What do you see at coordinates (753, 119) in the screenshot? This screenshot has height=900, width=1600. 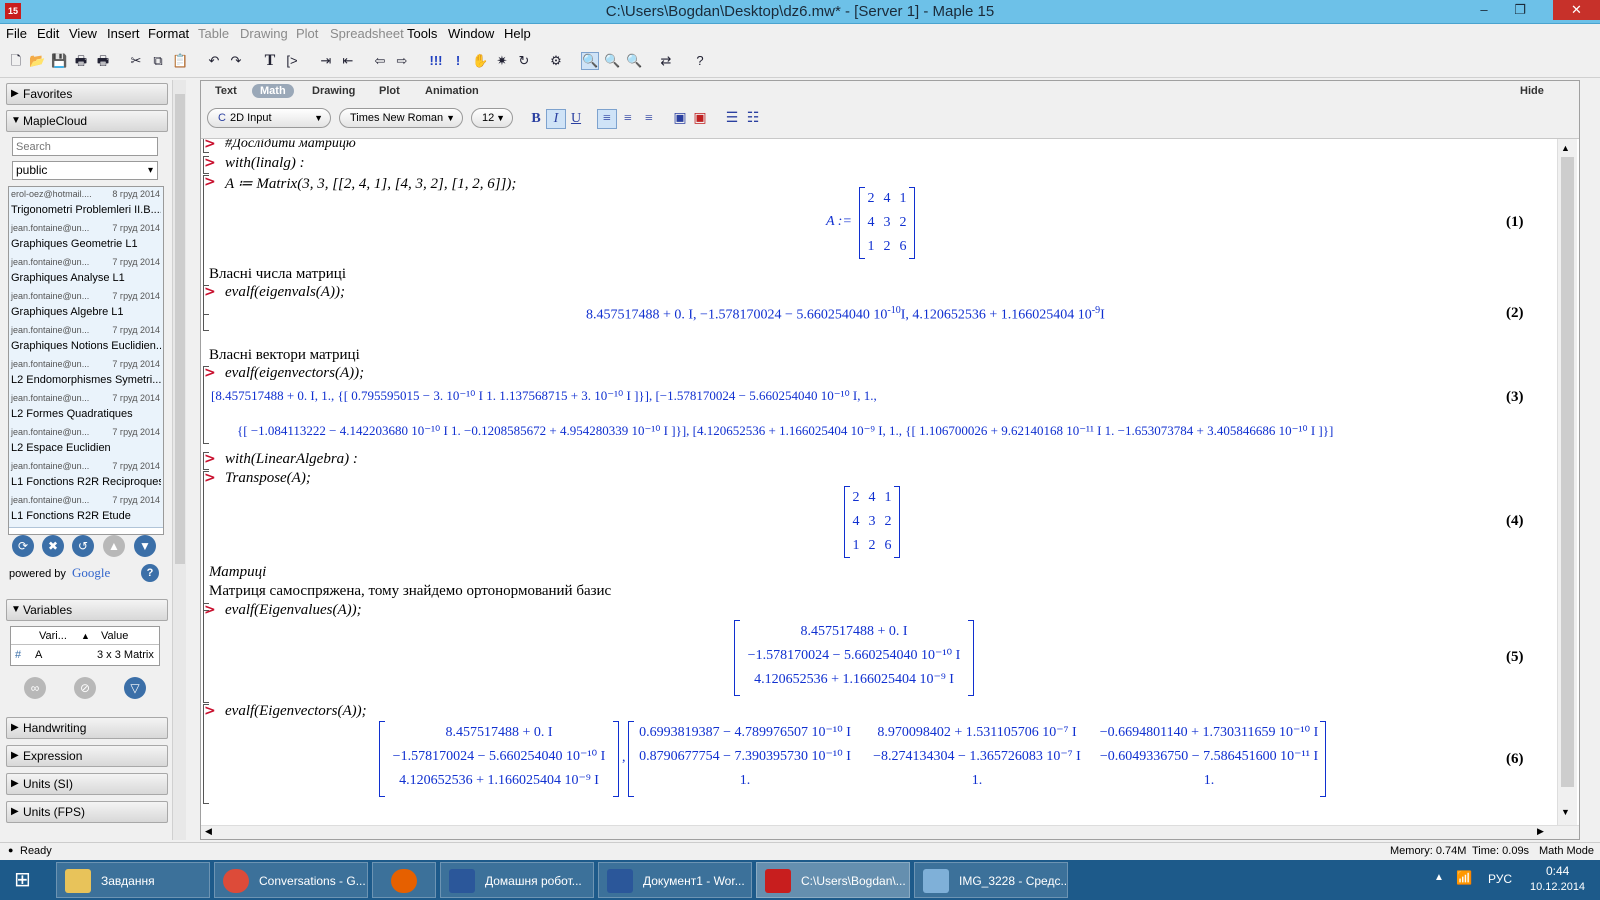 I see `numbered-list-icon: ☷` at bounding box center [753, 119].